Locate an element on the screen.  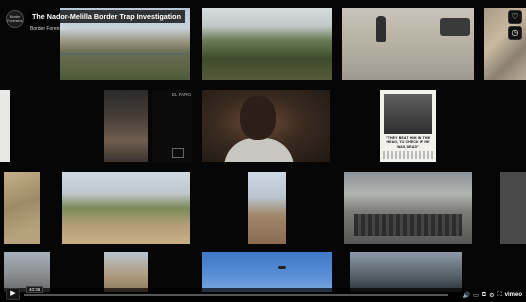
thumbnail-portrait is located at coordinates (266, 126).